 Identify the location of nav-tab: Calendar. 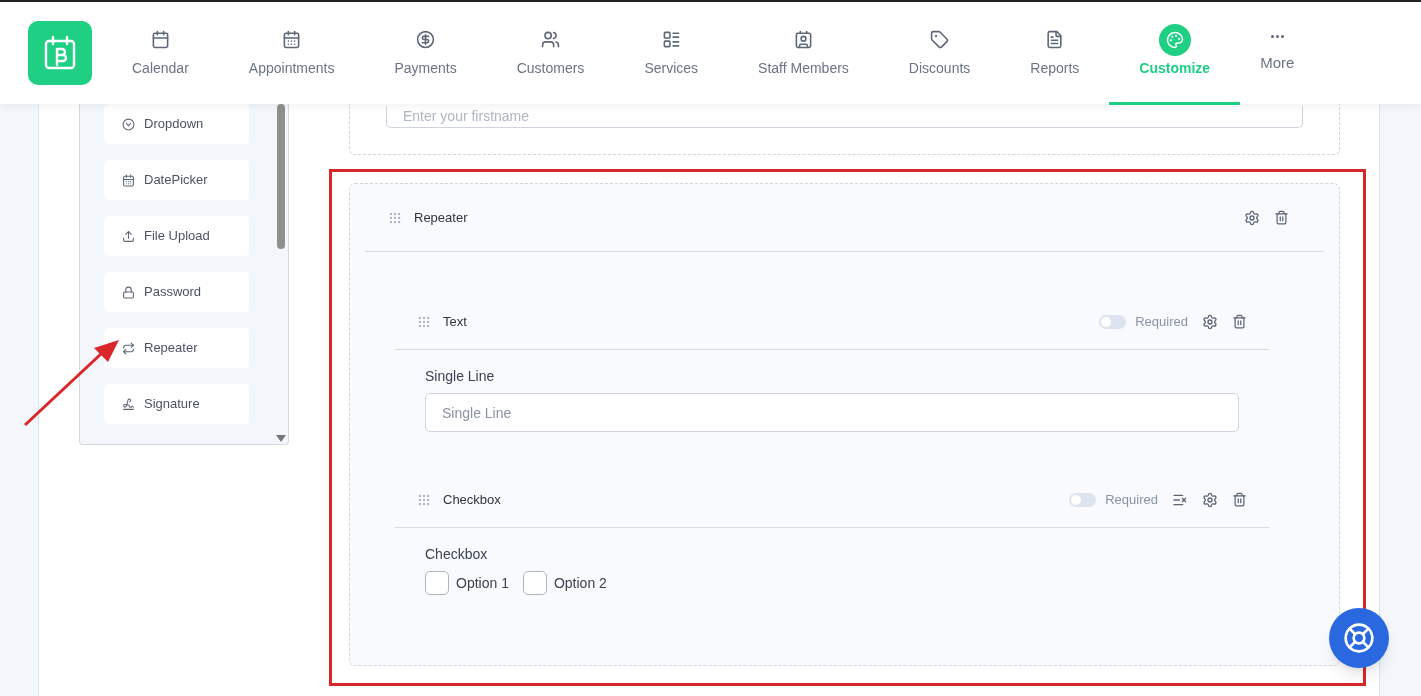
(160, 53).